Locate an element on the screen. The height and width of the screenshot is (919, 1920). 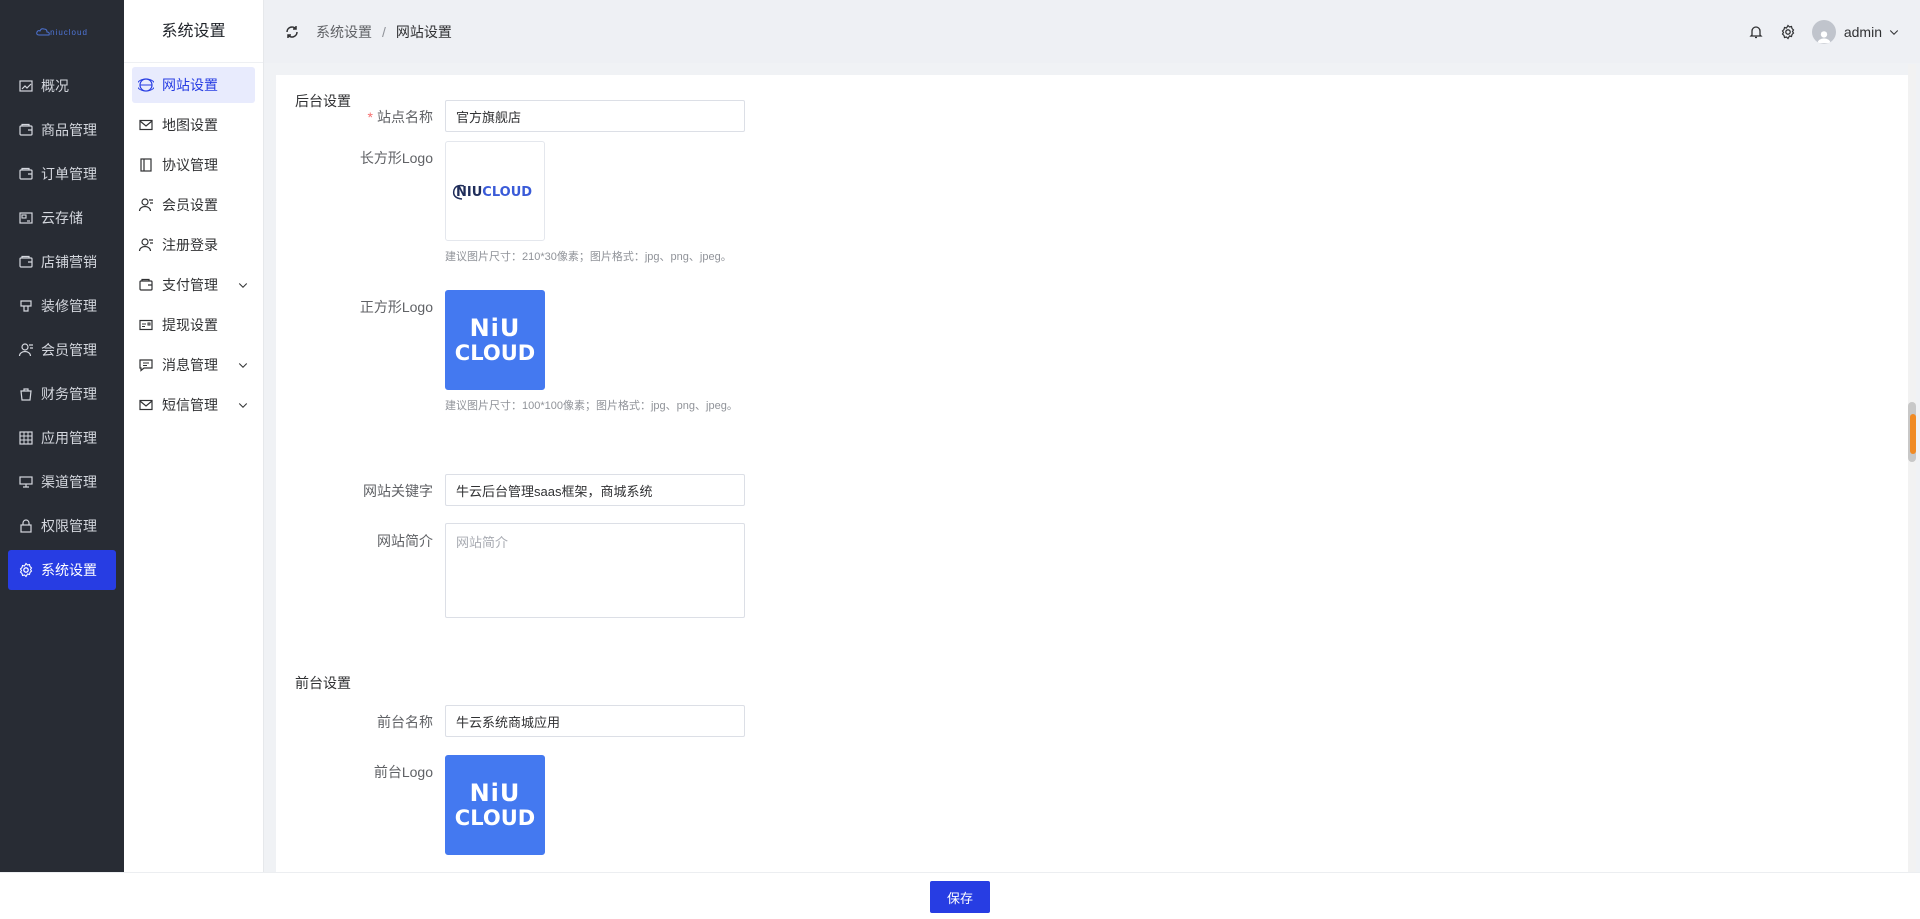
square-logo-upload: NiU CLOUD is located at coordinates (495, 340).